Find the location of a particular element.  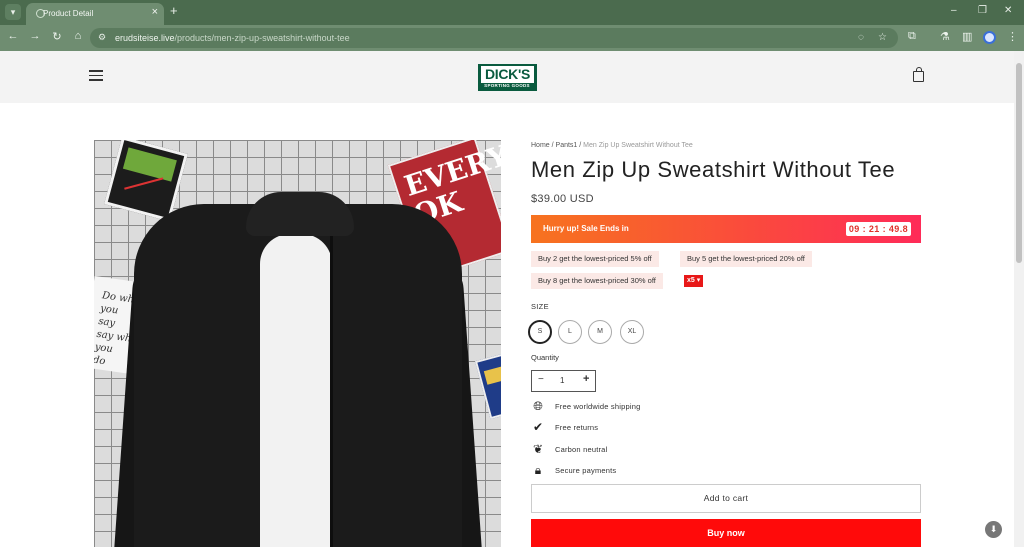

logo-wordmark: DICK'S is located at coordinates (507, 74).